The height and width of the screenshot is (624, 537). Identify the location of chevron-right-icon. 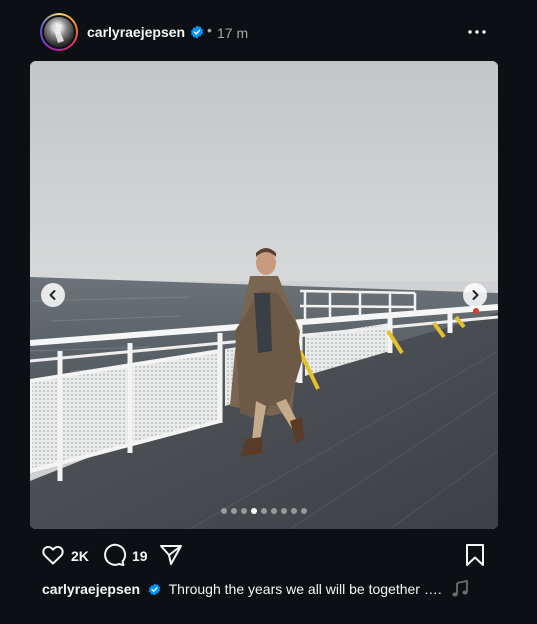
(475, 295).